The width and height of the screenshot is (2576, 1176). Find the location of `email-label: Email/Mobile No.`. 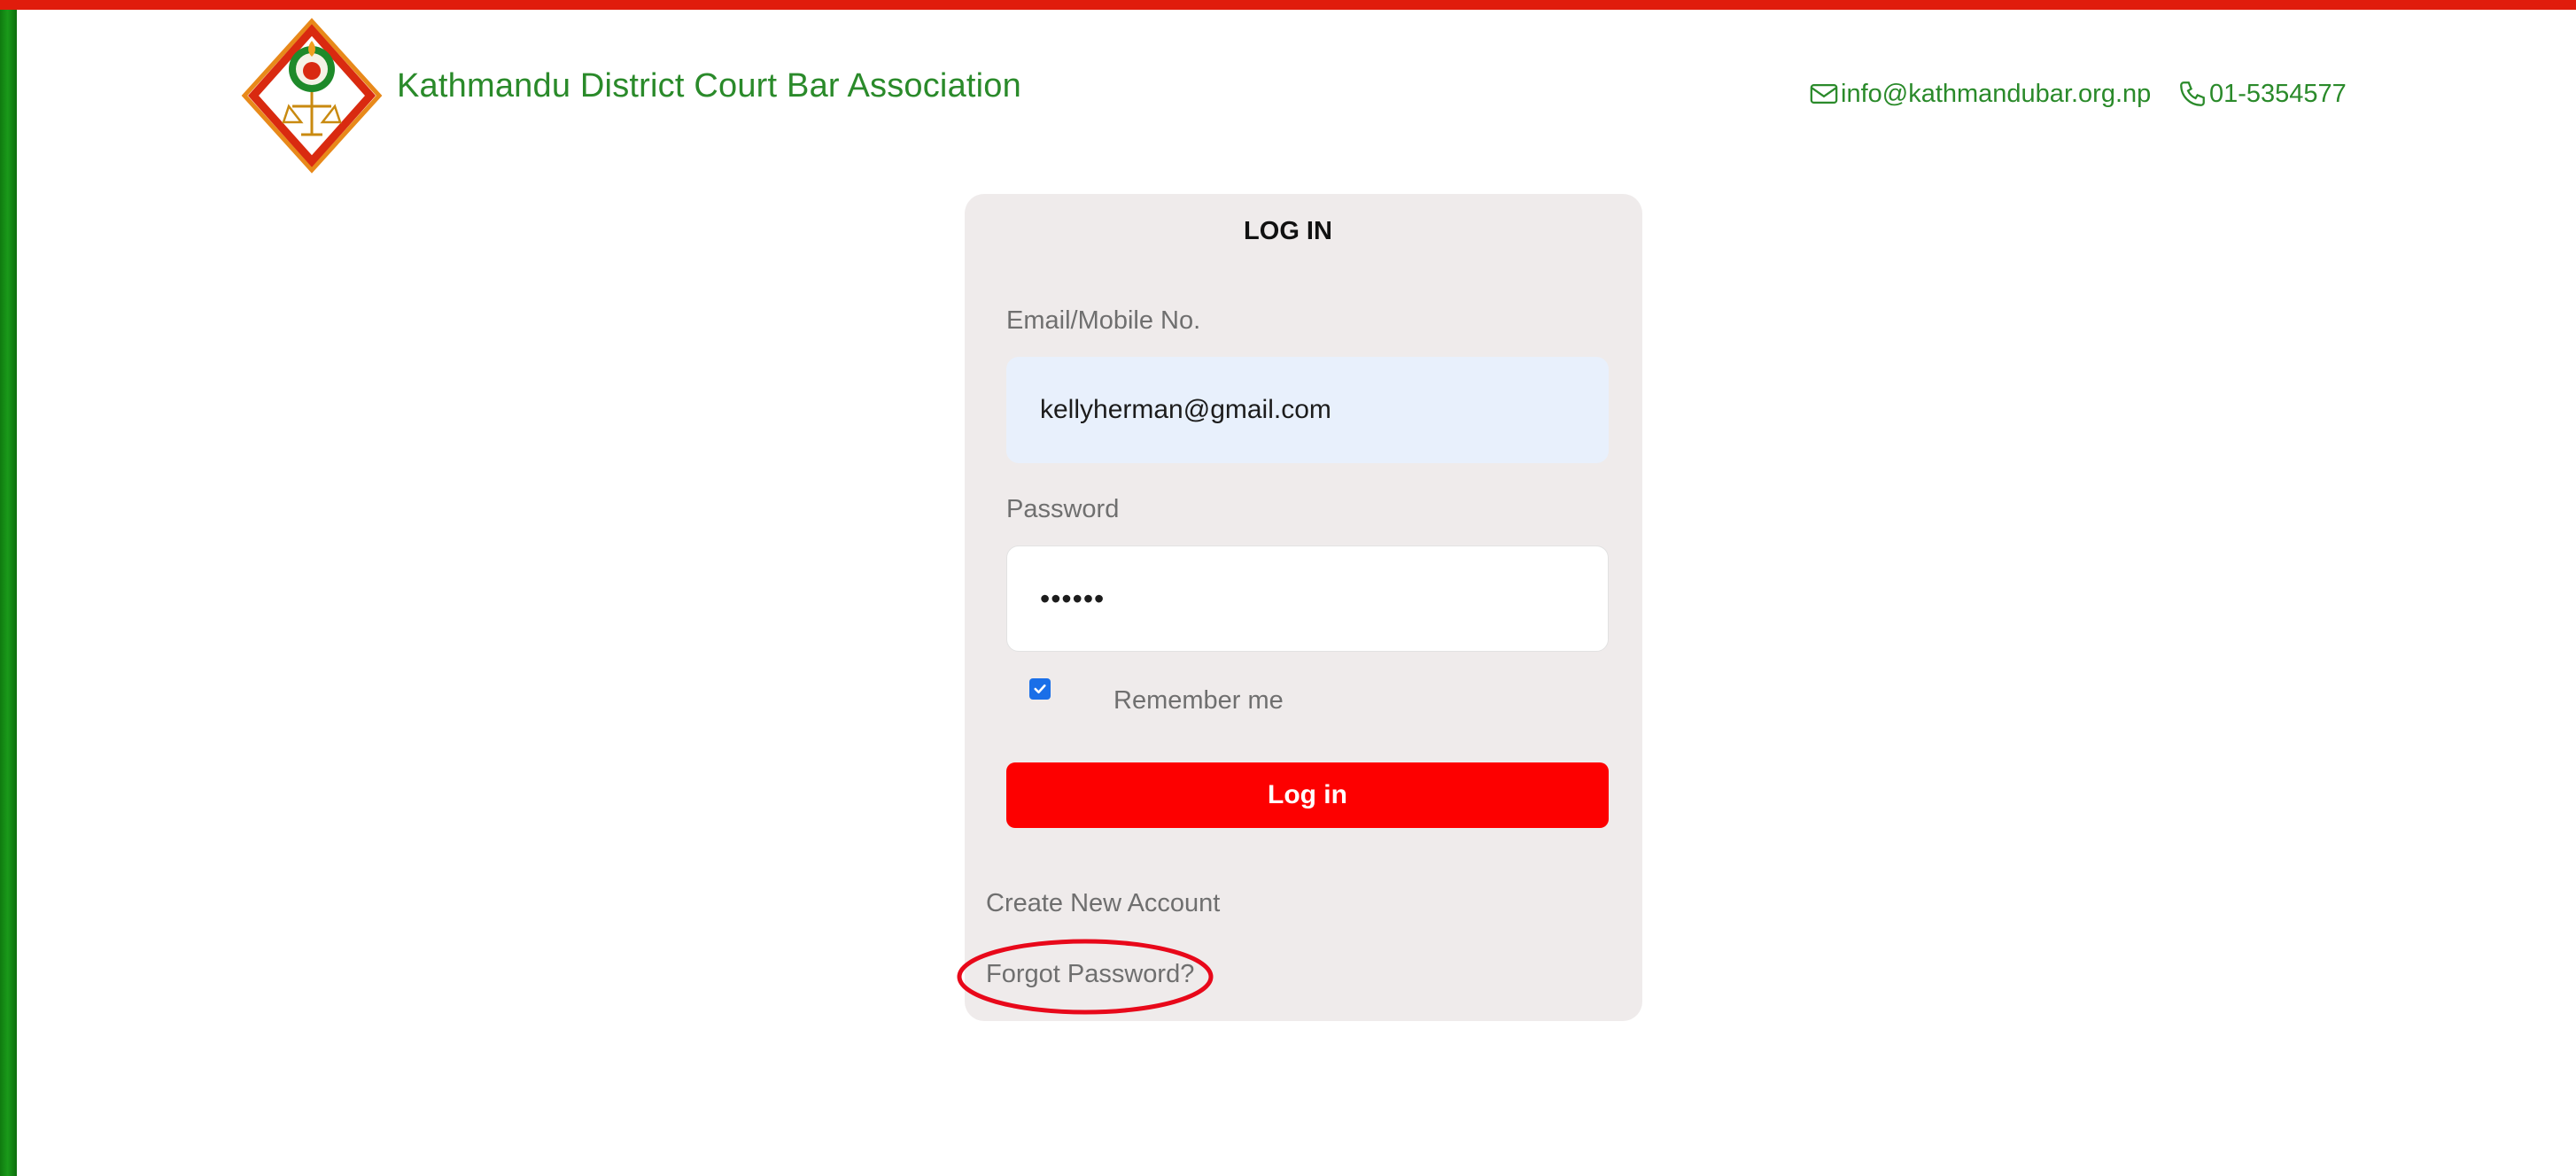

email-label: Email/Mobile No. is located at coordinates (1103, 320).